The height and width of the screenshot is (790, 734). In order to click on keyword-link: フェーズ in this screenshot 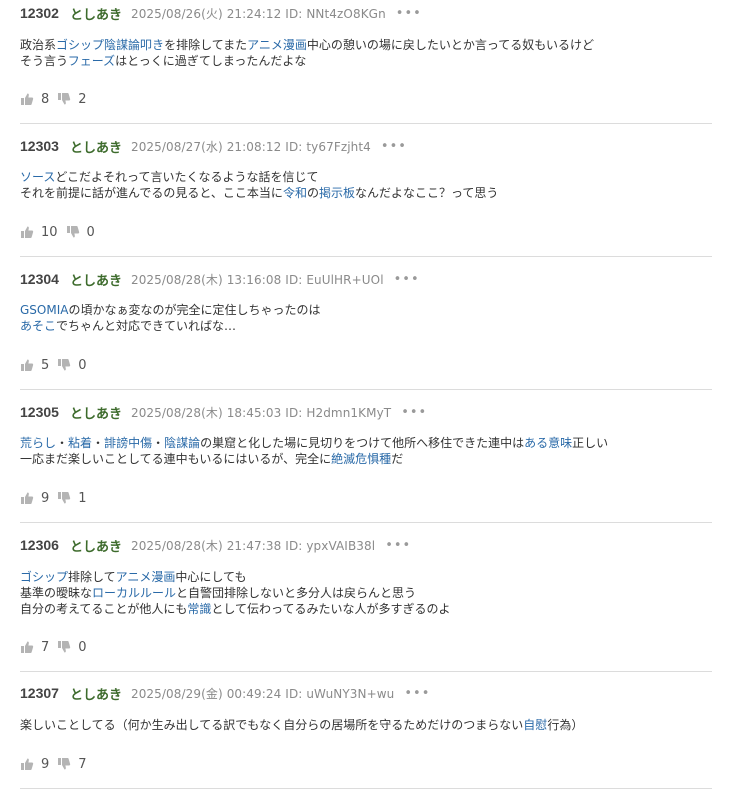, I will do `click(91, 61)`.